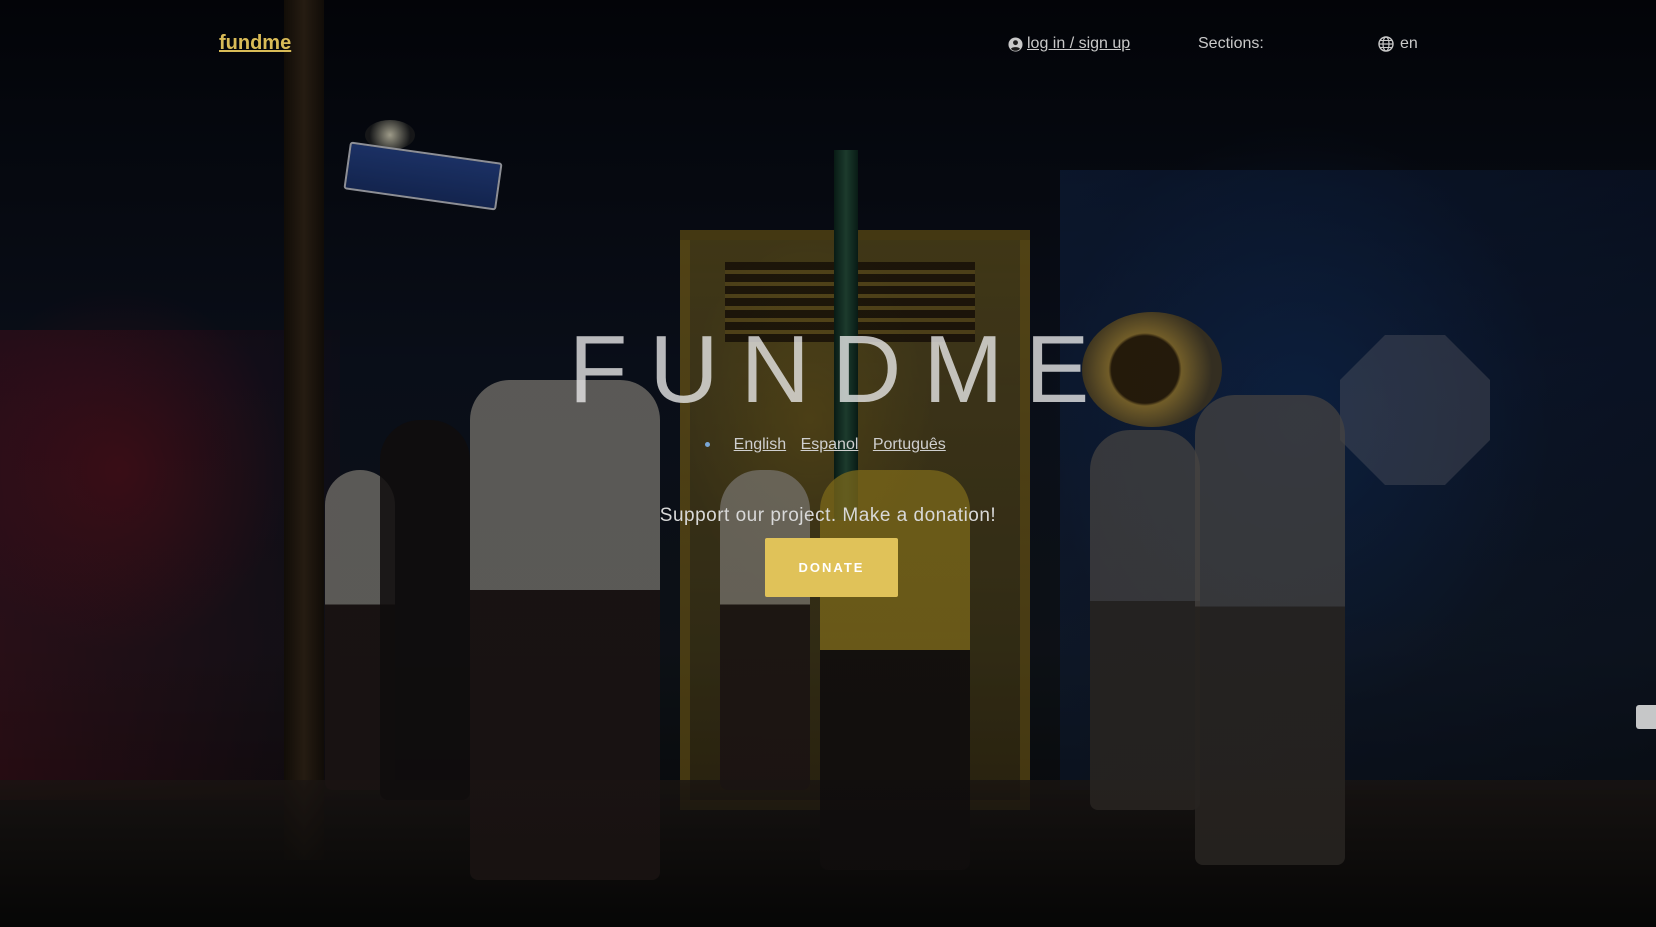 This screenshot has width=1656, height=927. What do you see at coordinates (1231, 44) in the screenshot?
I see `sections-menu-label: Sections:` at bounding box center [1231, 44].